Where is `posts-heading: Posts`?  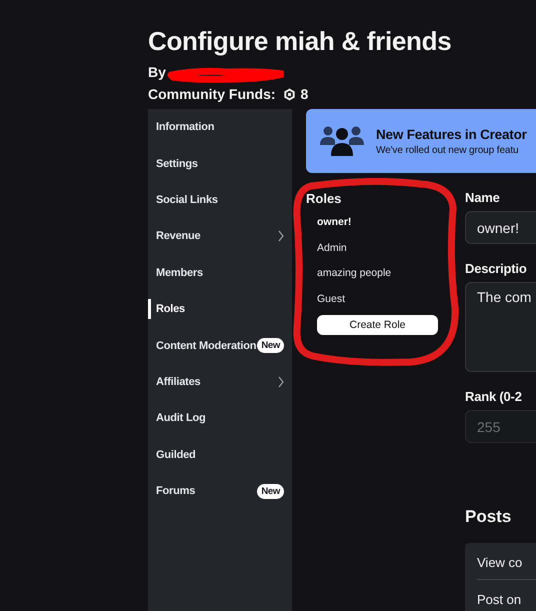
posts-heading: Posts is located at coordinates (488, 517).